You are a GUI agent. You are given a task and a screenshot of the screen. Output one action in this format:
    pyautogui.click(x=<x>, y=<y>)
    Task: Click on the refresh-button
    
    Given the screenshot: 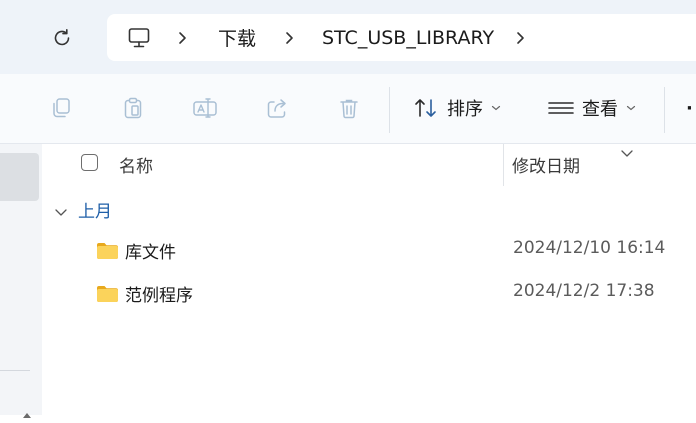 What is the action you would take?
    pyautogui.click(x=62, y=38)
    